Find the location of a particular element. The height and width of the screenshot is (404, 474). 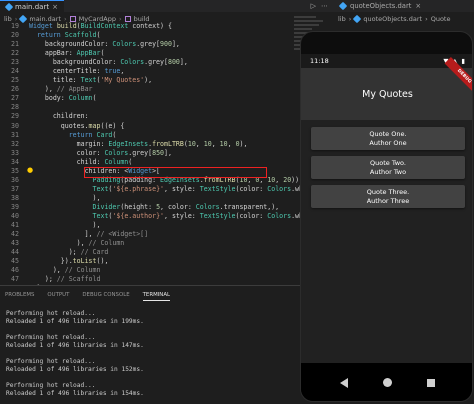

line-number: 31 is located at coordinates (15, 134).